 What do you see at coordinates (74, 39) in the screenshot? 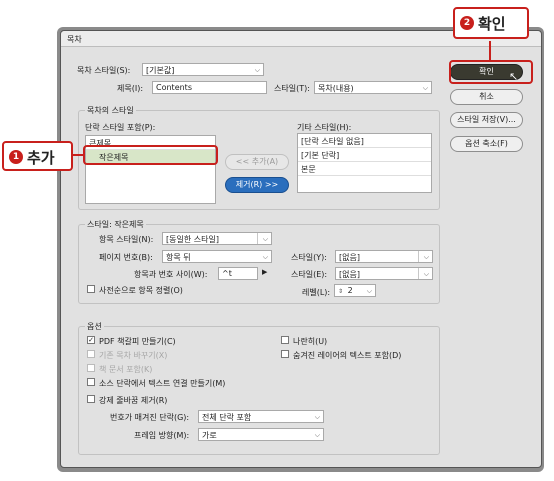
I see `dialog-title: 목차` at bounding box center [74, 39].